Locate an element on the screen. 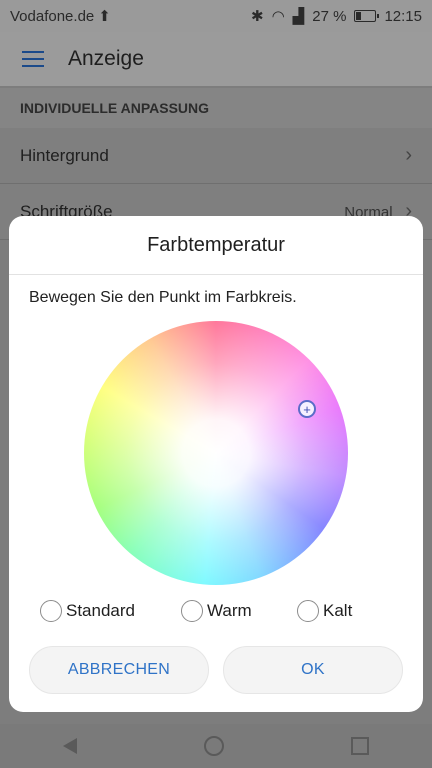  navigation-bar is located at coordinates (216, 746).